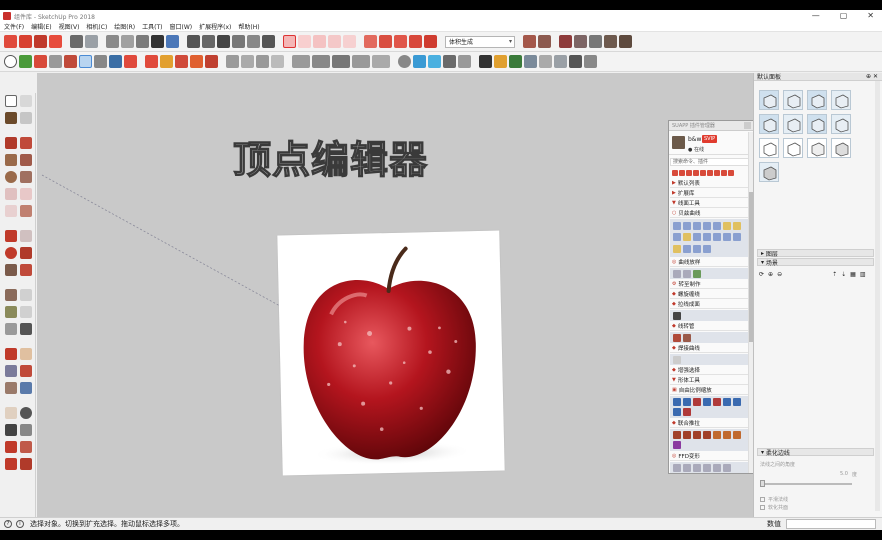 This screenshot has width=882, height=540. I want to click on arc-icon, so click(11, 194).